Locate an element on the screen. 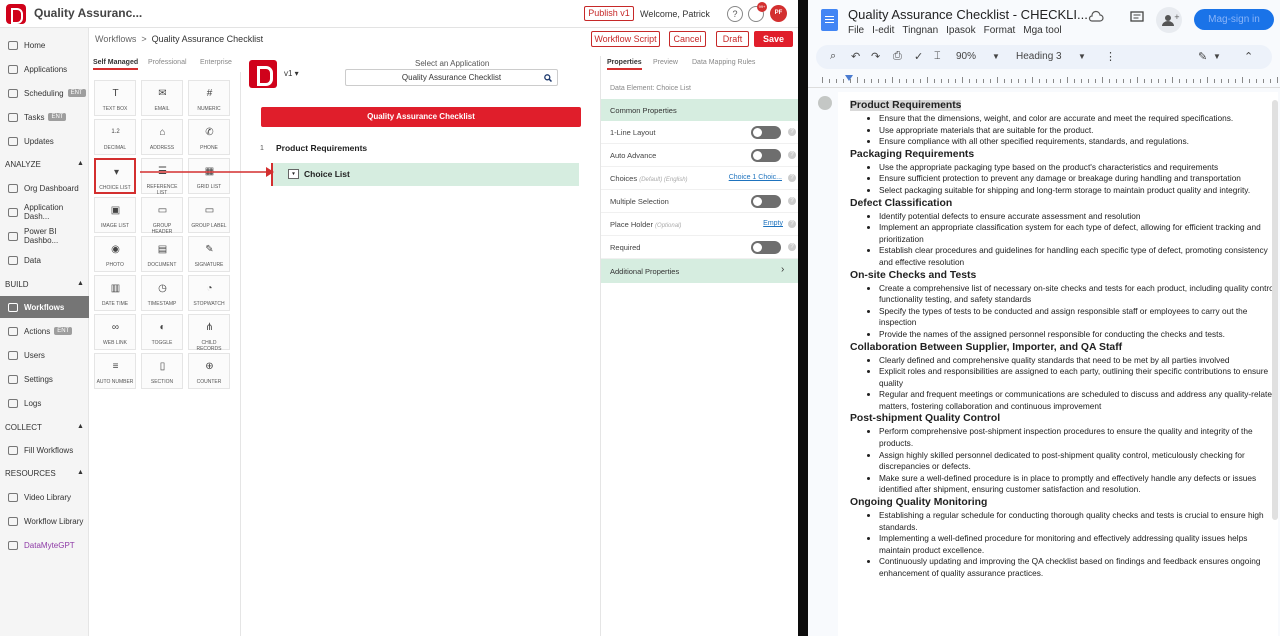 Image resolution: width=1280 pixels, height=636 pixels. application-select: Quality Assurance Checklist is located at coordinates (451, 77).